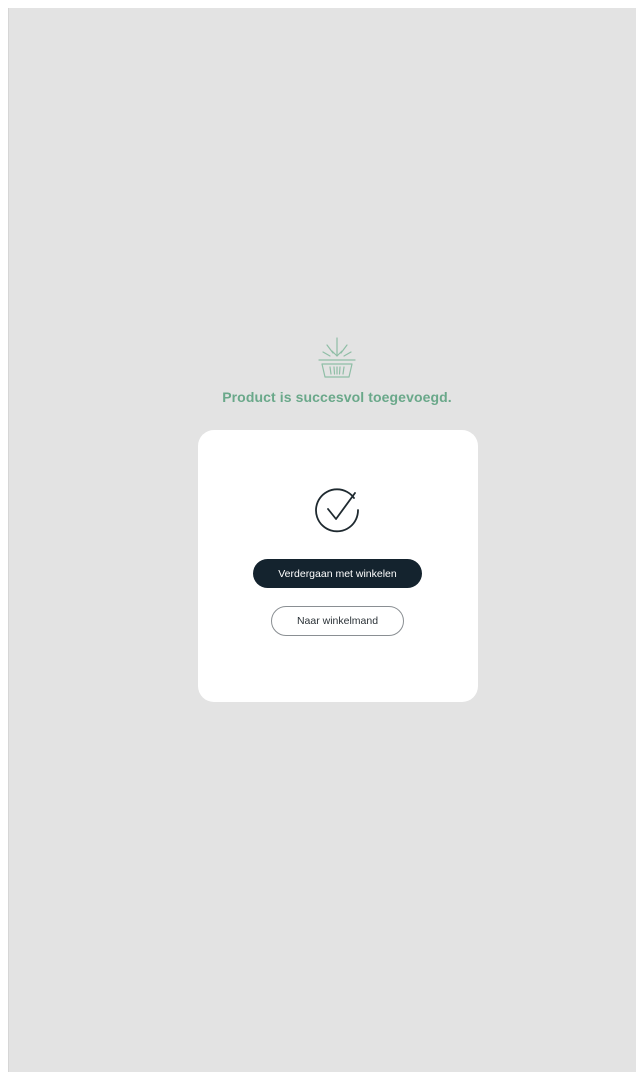 This screenshot has width=636, height=1072. What do you see at coordinates (337, 358) in the screenshot?
I see `basket-arrow-icon` at bounding box center [337, 358].